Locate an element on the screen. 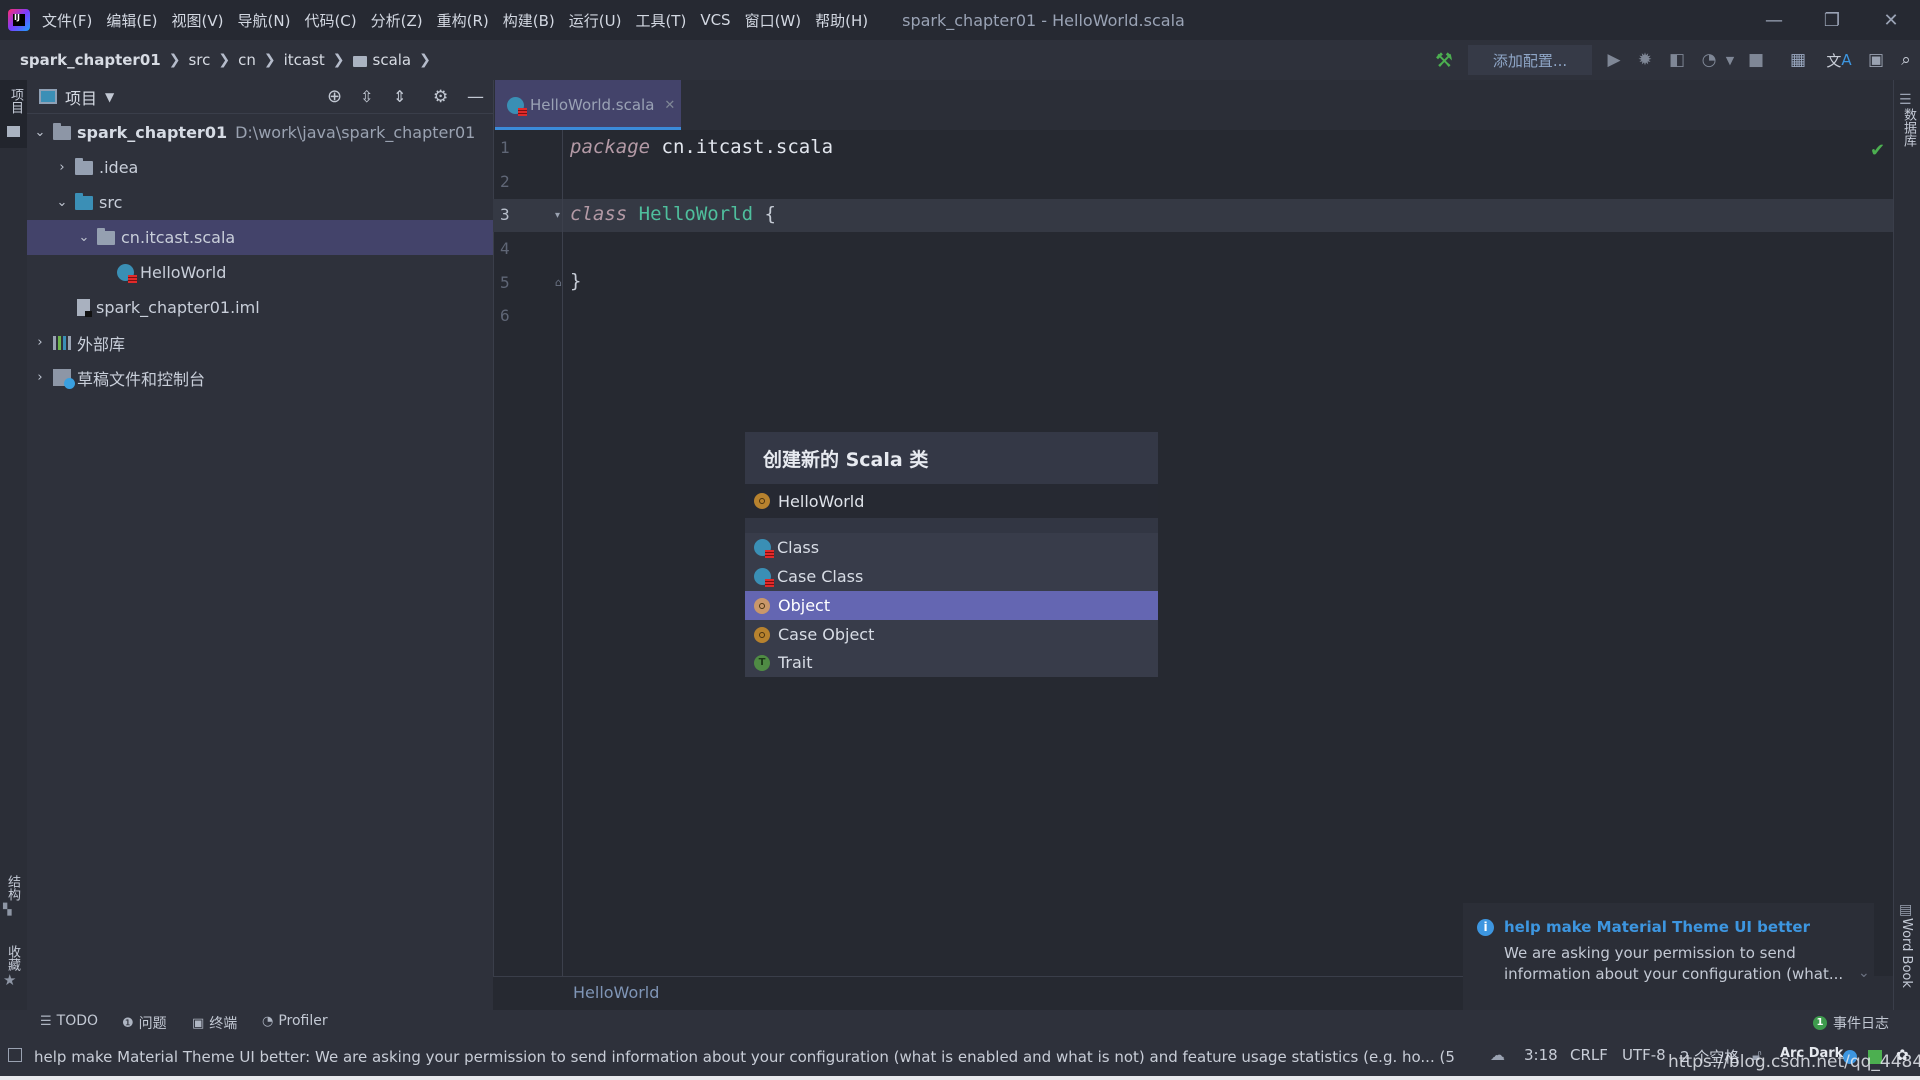 This screenshot has height=1080, width=1920. line-separator: CRLF is located at coordinates (1589, 1055).